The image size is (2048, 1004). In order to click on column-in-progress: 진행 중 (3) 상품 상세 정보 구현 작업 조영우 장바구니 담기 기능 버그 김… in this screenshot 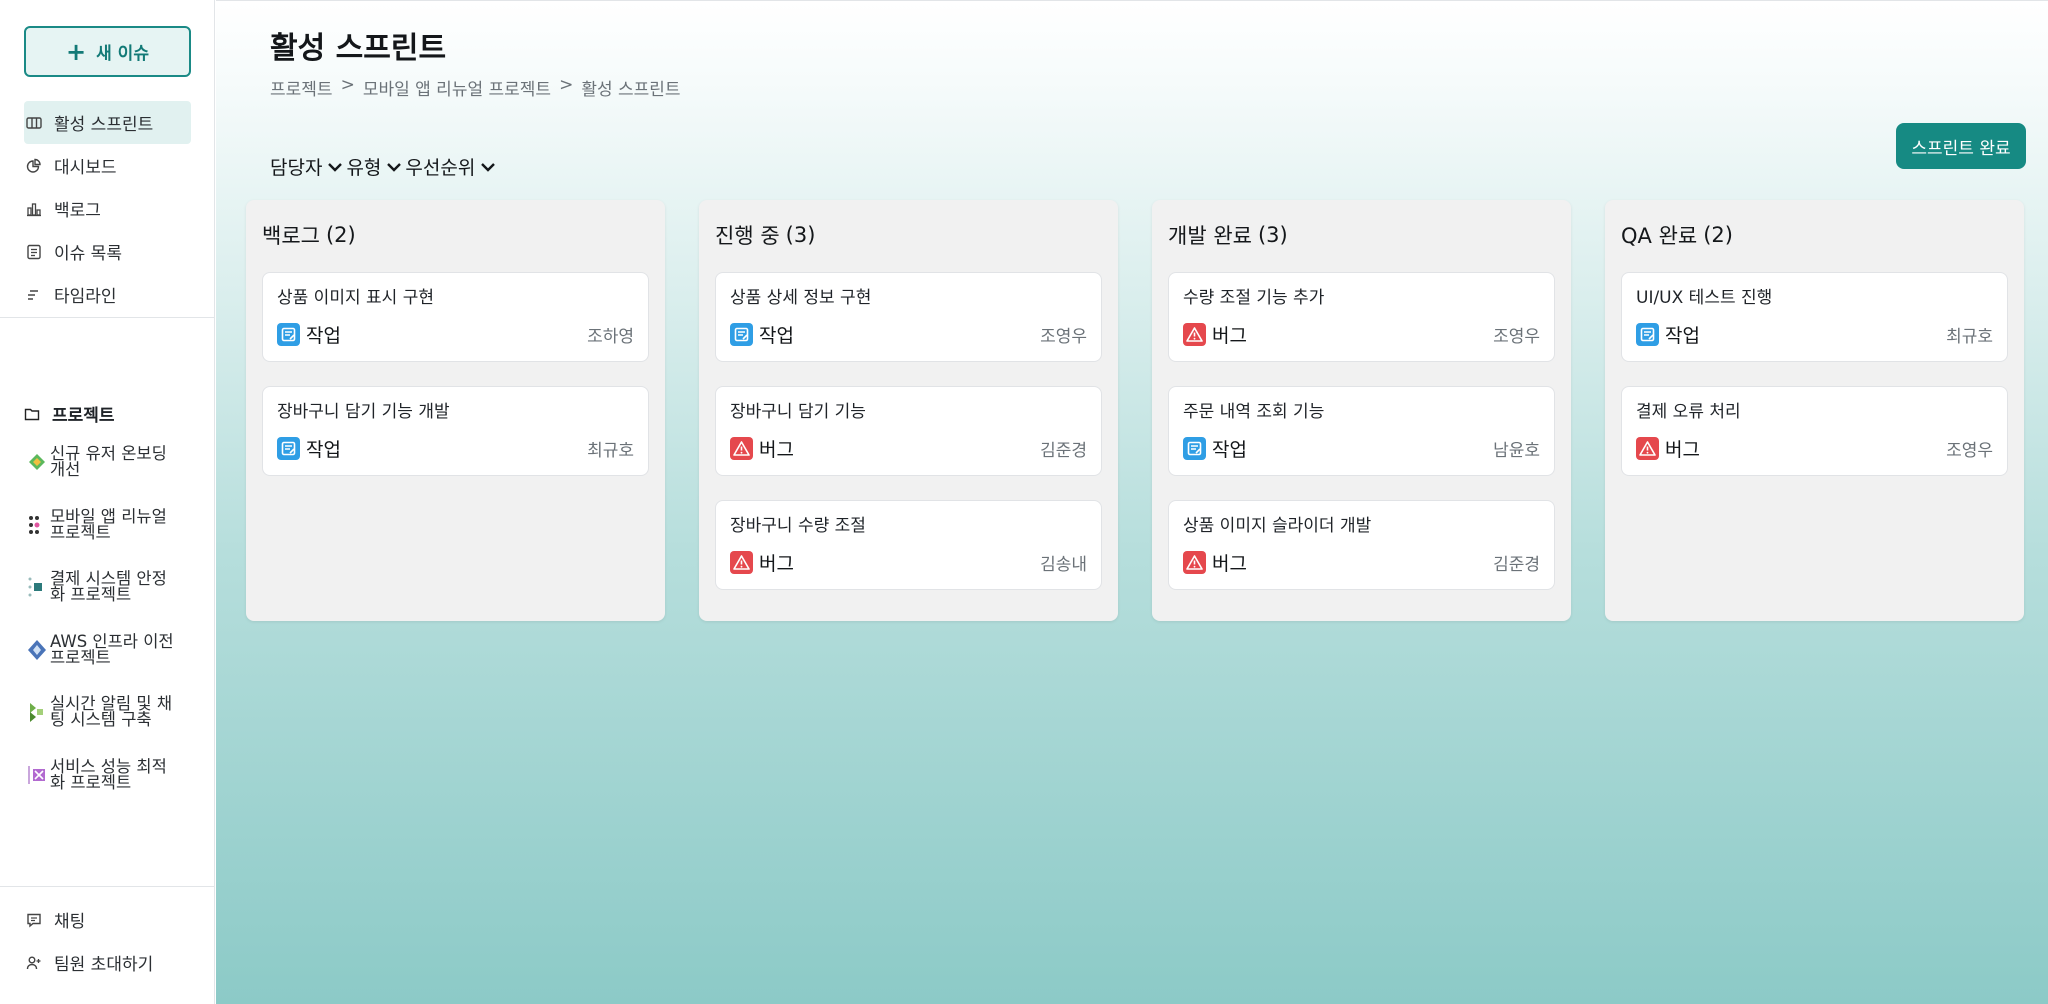, I will do `click(908, 410)`.